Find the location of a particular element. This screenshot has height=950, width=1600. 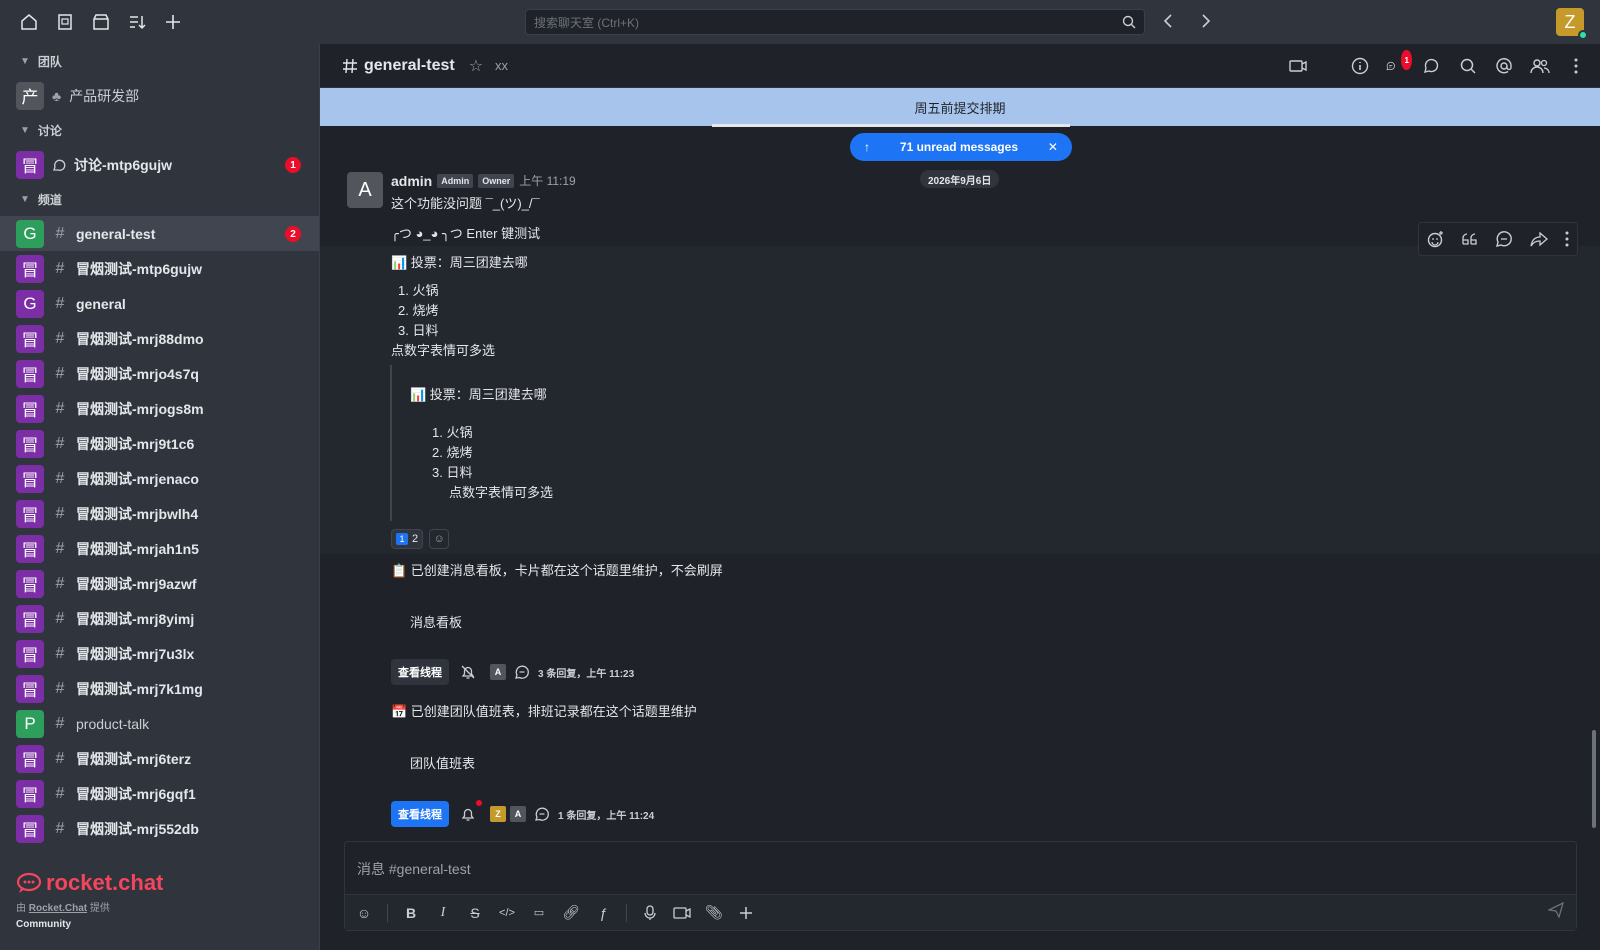

forward-message-icon is located at coordinates (1539, 239).